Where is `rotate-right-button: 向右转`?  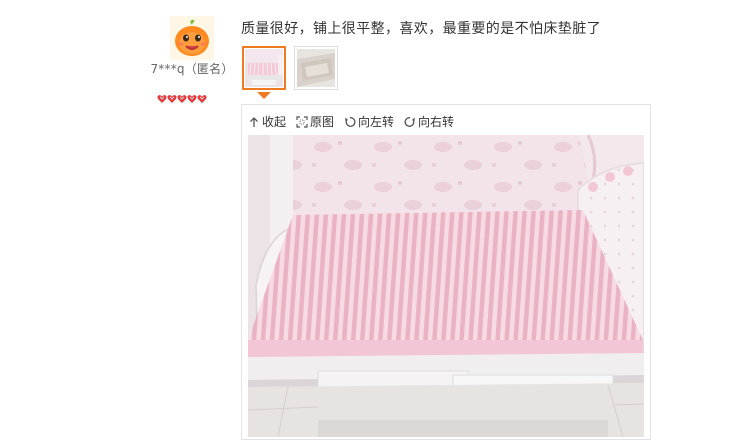
rotate-right-button: 向右转 is located at coordinates (429, 121).